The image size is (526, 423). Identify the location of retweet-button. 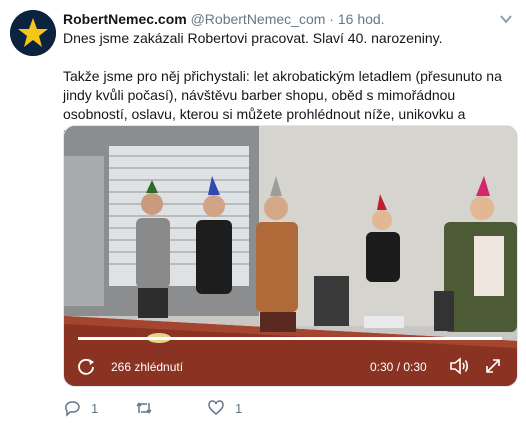
(149, 408).